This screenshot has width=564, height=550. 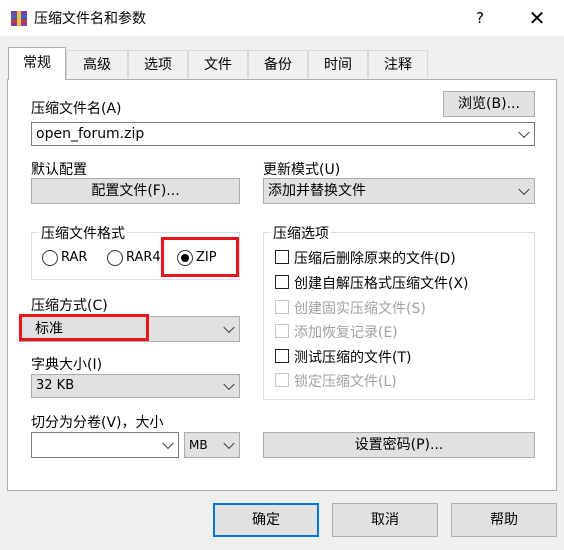 I want to click on archive-name-value: open_forum.zip, so click(x=90, y=134).